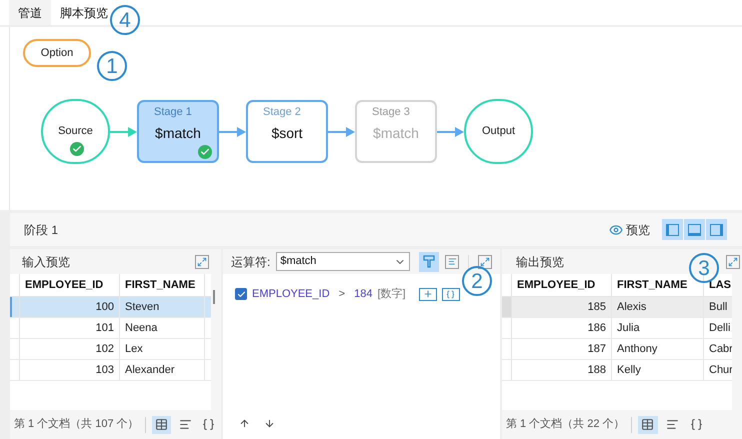 The height and width of the screenshot is (439, 742). Describe the element at coordinates (244, 423) in the screenshot. I see `move-up-icon` at that location.